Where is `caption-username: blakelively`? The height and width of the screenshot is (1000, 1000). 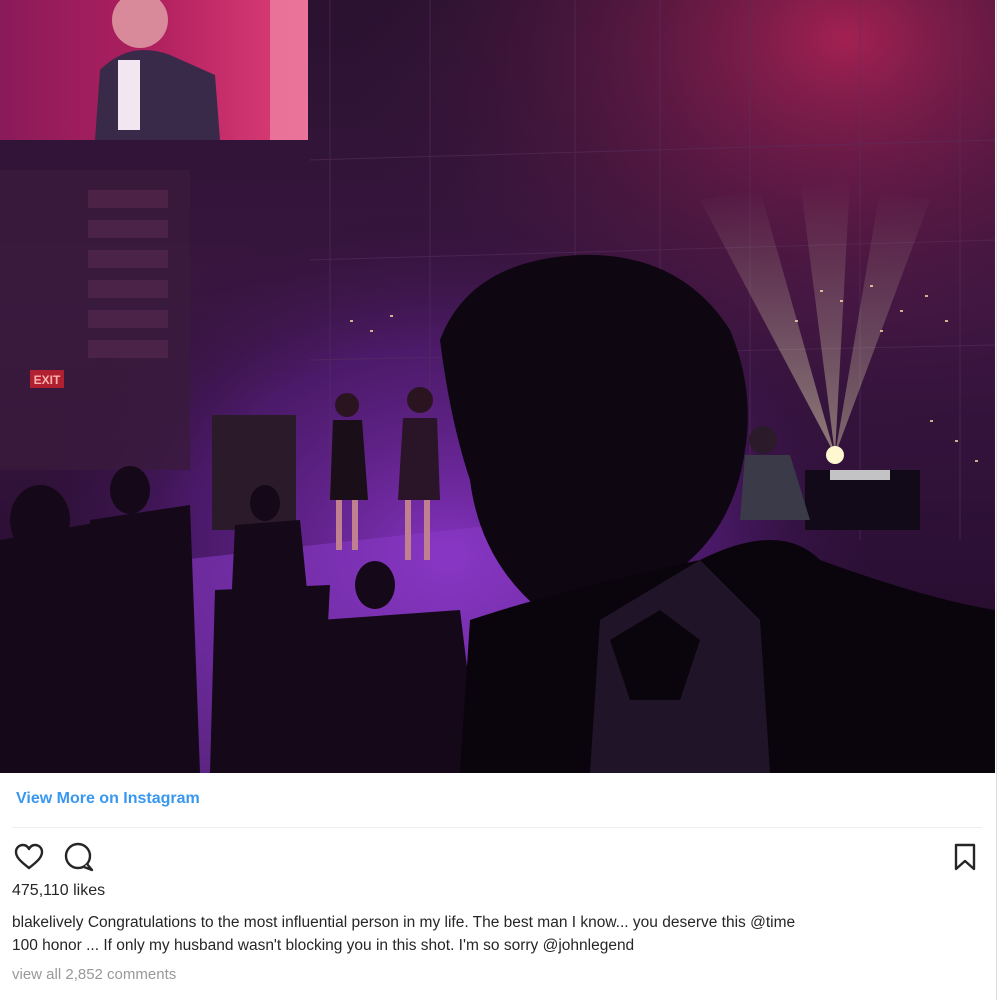 caption-username: blakelively is located at coordinates (48, 922).